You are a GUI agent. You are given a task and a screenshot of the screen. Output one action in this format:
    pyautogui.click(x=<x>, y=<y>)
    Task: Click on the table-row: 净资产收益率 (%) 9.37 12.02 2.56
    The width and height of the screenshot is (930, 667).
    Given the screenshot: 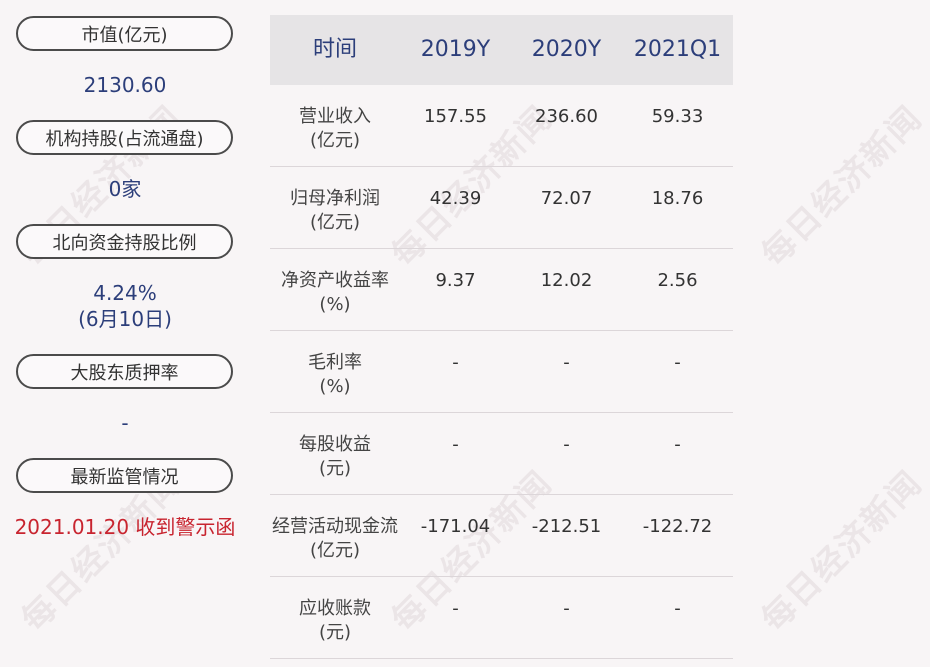 What is the action you would take?
    pyautogui.click(x=501, y=290)
    